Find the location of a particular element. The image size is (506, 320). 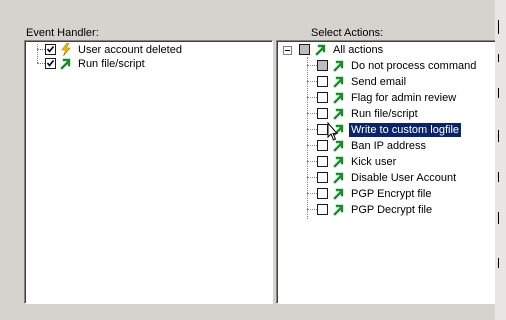

action-item: Run file/script is located at coordinates (389, 114).